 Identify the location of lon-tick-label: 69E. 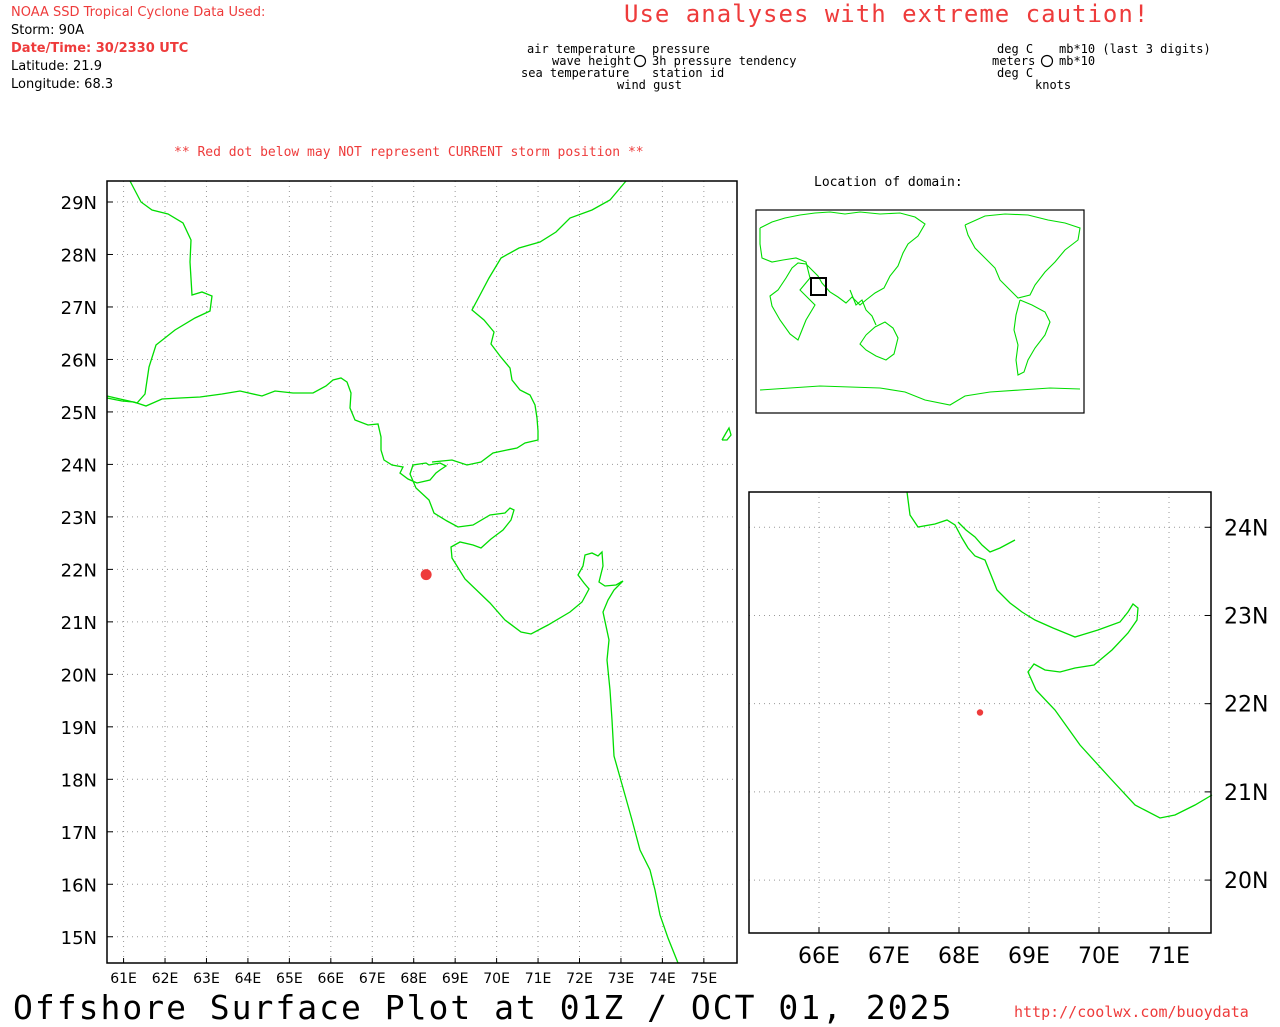
(1029, 956).